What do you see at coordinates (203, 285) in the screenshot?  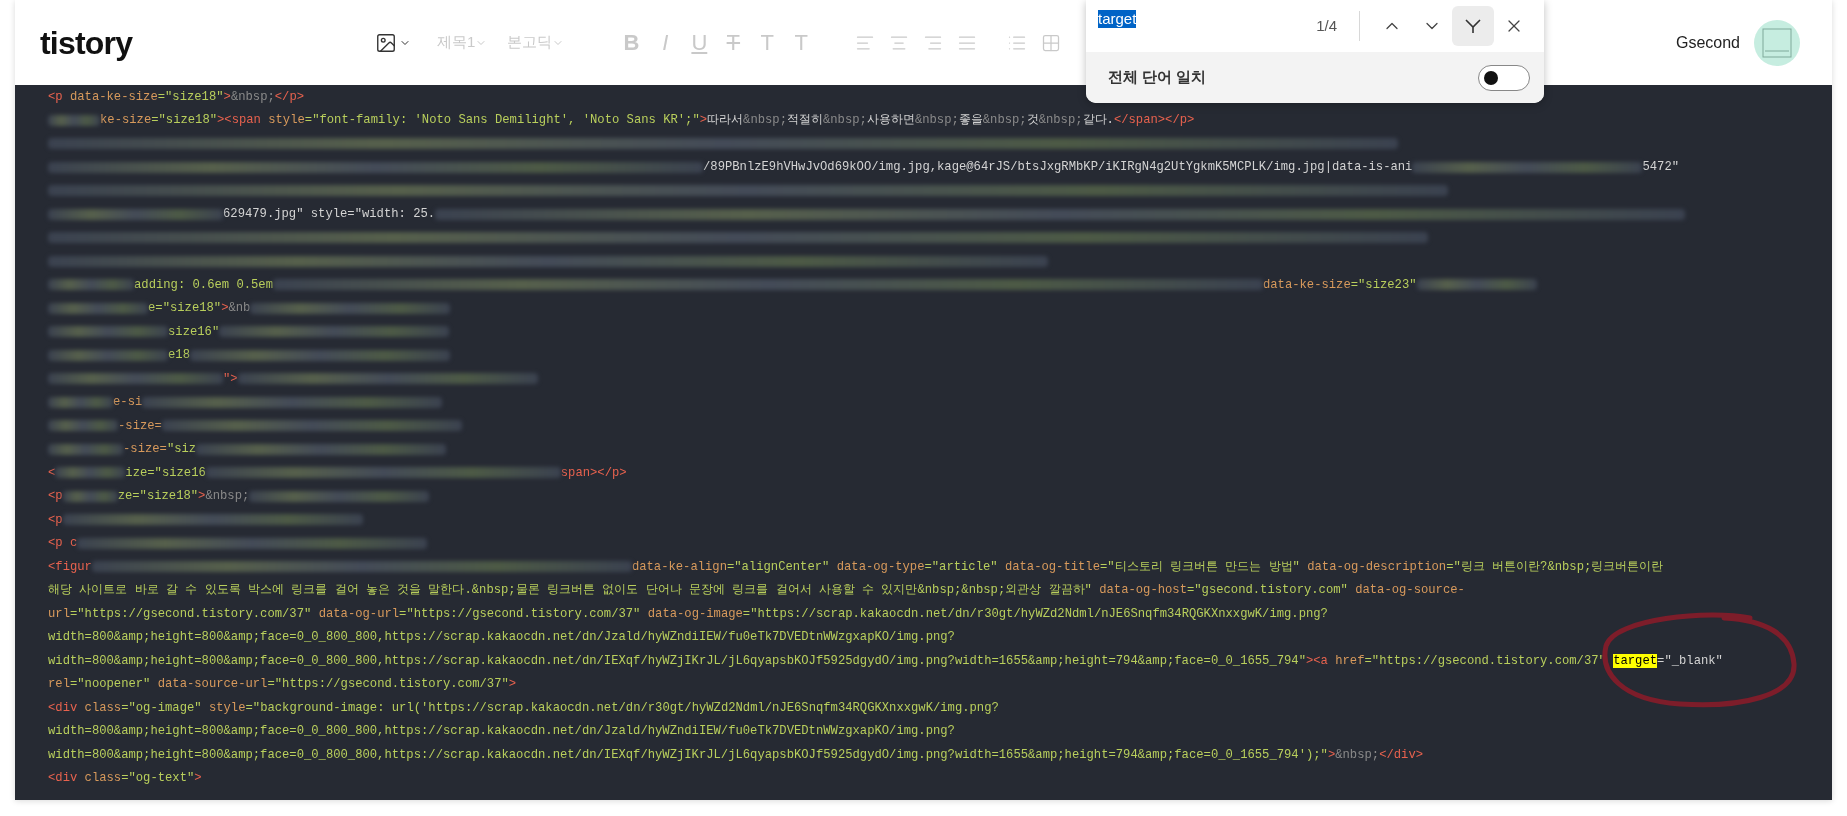 I see `code-text: adding: 0.6em 0.5em` at bounding box center [203, 285].